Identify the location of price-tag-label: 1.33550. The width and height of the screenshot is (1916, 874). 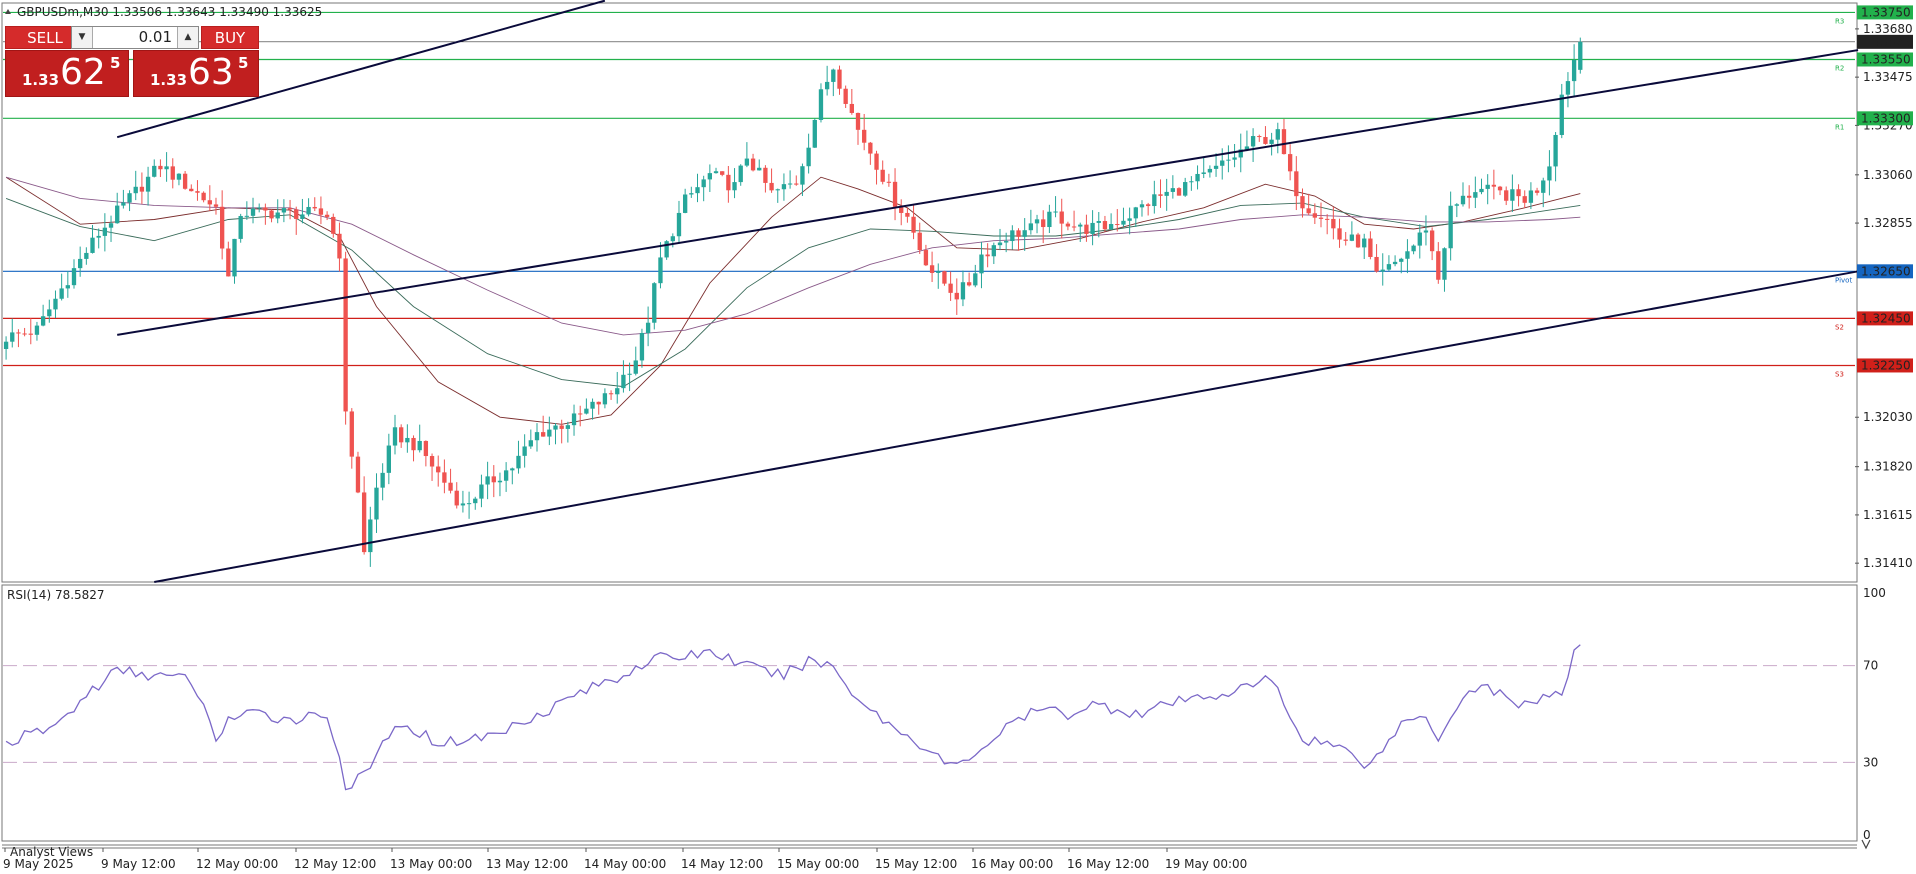
(1886, 59).